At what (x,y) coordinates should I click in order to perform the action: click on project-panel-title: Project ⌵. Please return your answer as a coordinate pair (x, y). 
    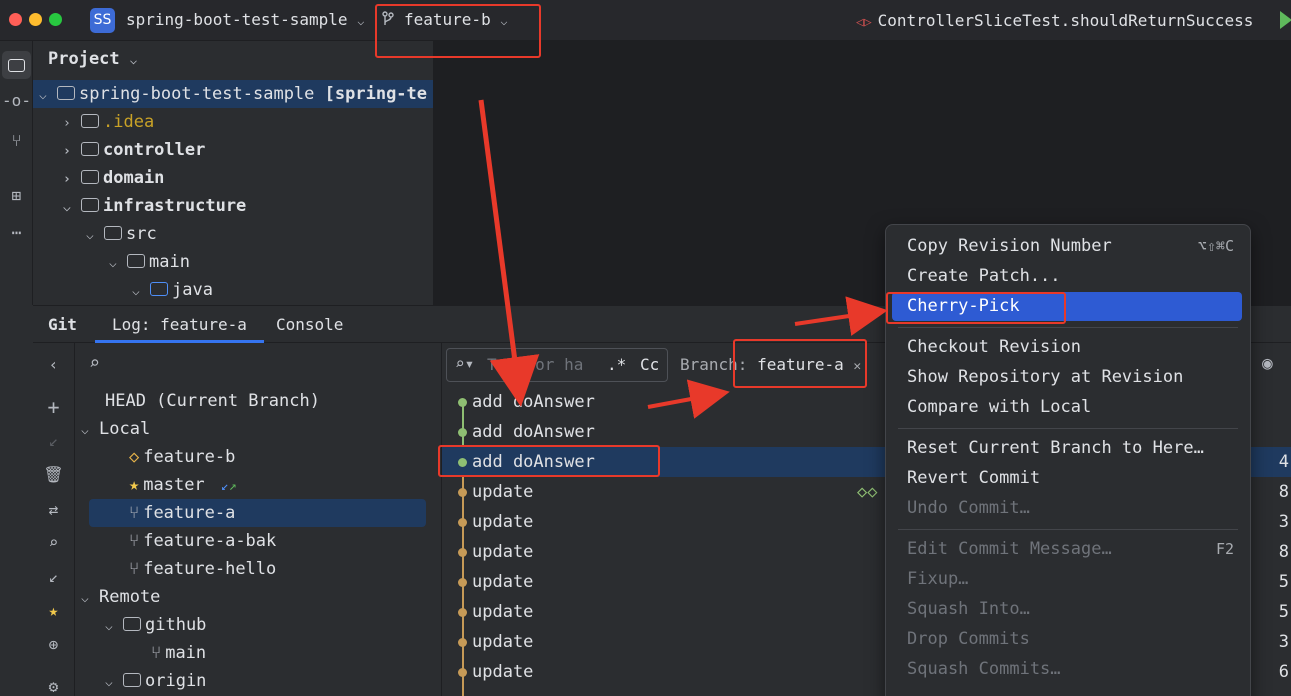
    Looking at the image, I should click on (92, 59).